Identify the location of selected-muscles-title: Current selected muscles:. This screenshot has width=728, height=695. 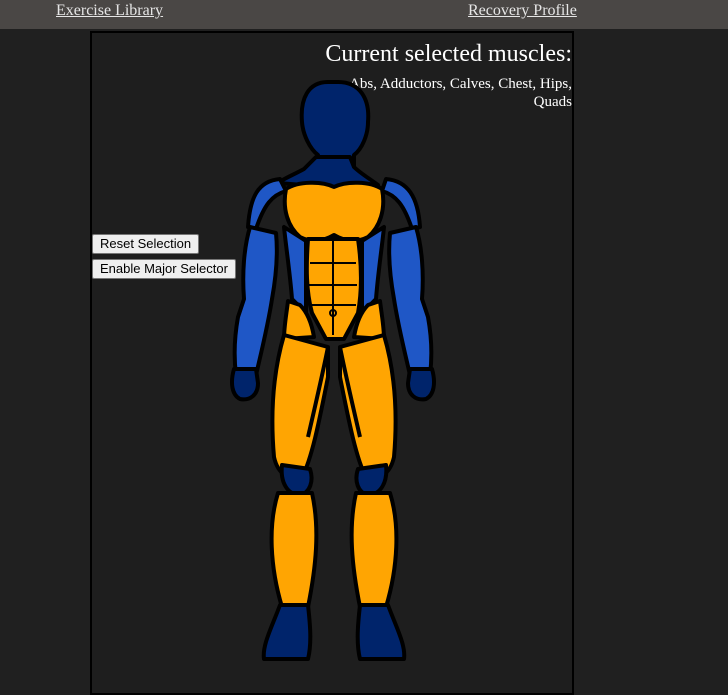
(448, 54).